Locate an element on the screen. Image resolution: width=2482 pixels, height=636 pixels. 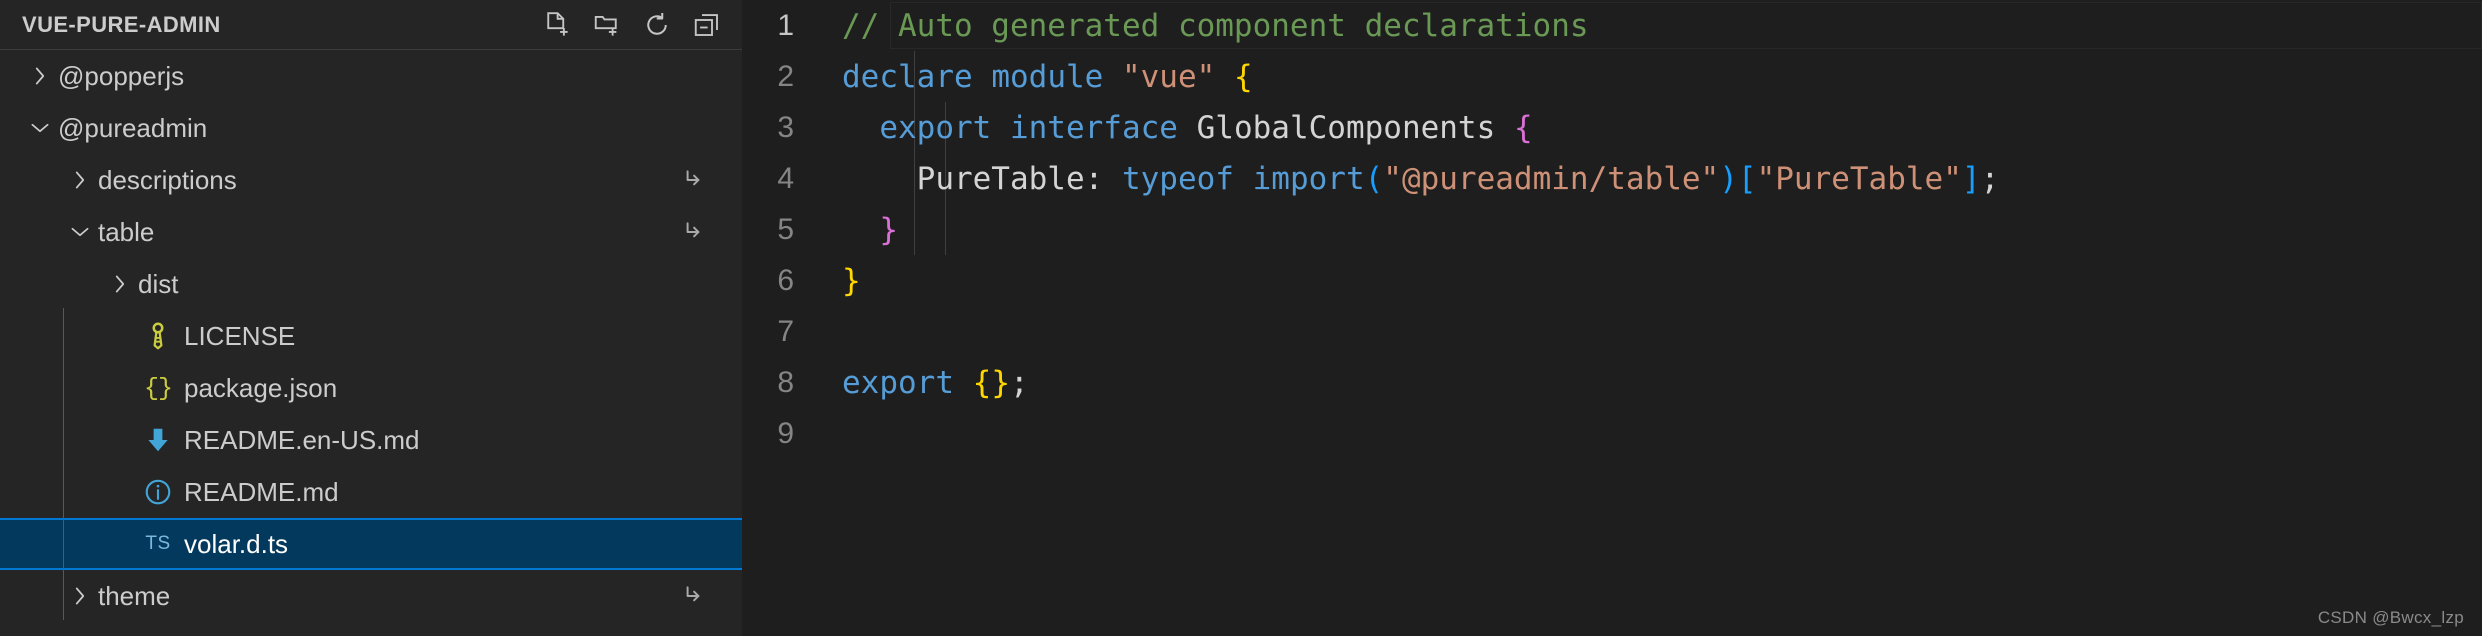
refresh-icon is located at coordinates (657, 25).